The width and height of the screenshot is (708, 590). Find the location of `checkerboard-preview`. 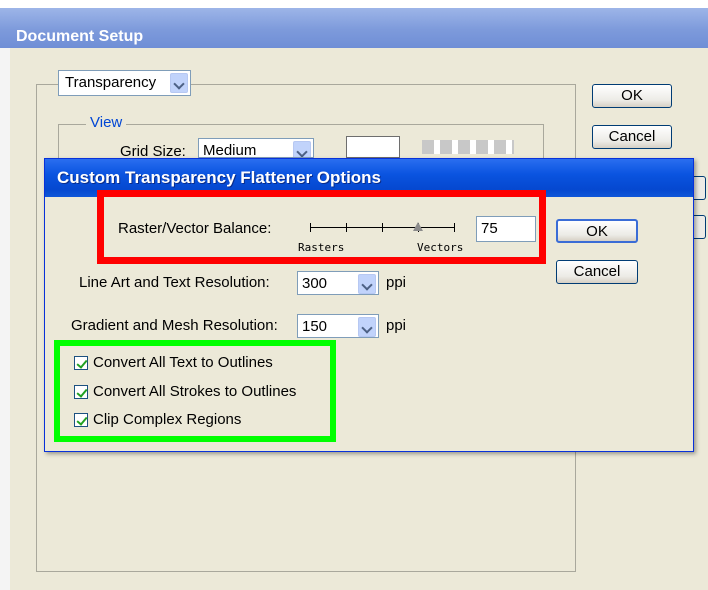

checkerboard-preview is located at coordinates (468, 147).